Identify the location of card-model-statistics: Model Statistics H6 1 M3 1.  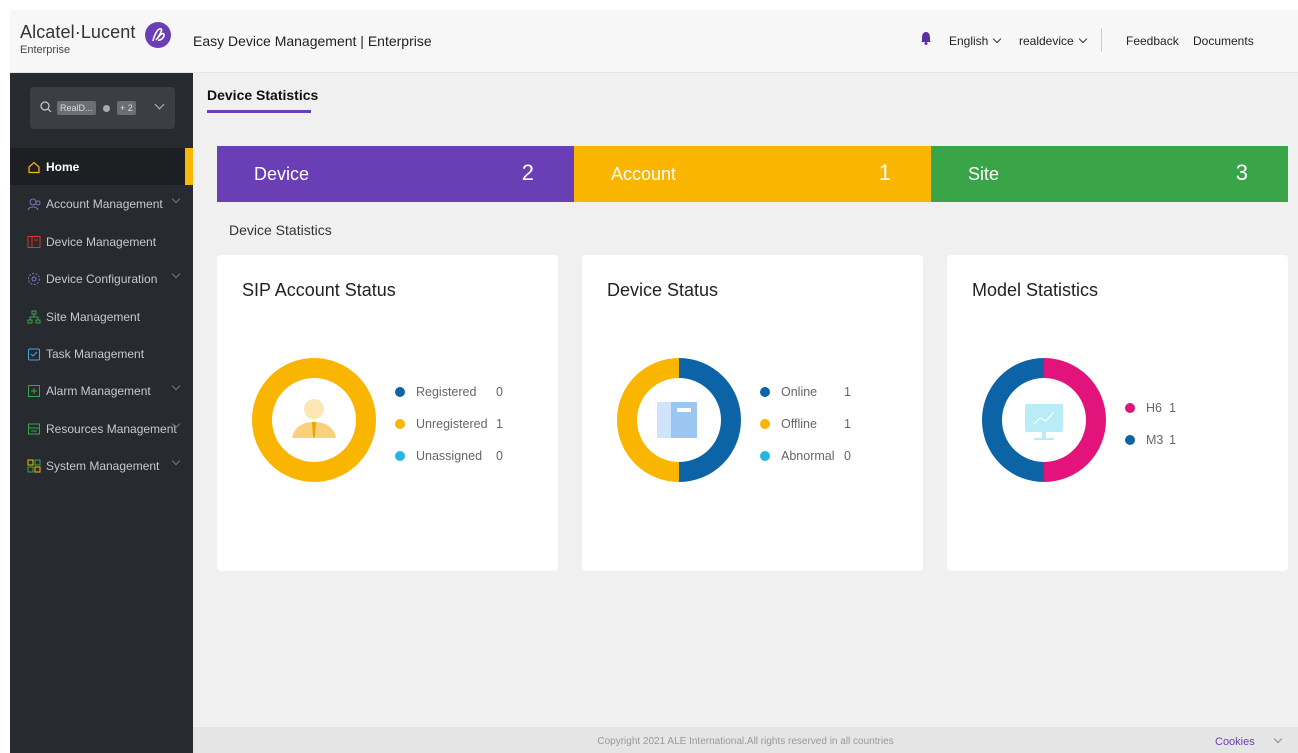
(1117, 413).